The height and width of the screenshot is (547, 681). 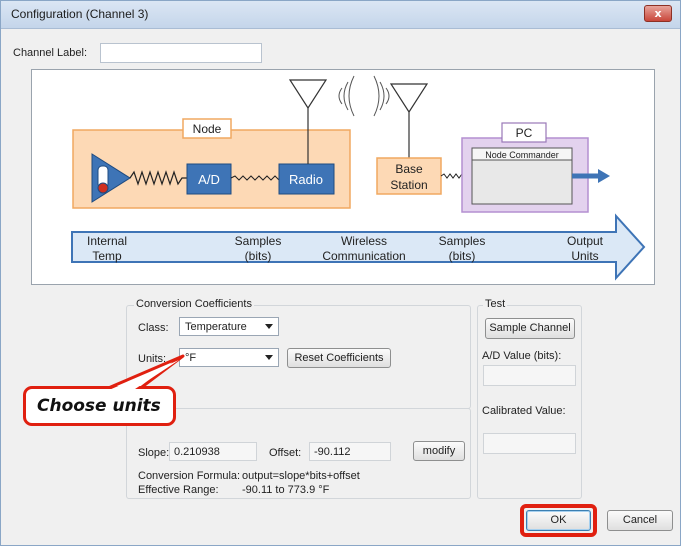 What do you see at coordinates (99, 406) in the screenshot?
I see `callout-text: Choose units` at bounding box center [99, 406].